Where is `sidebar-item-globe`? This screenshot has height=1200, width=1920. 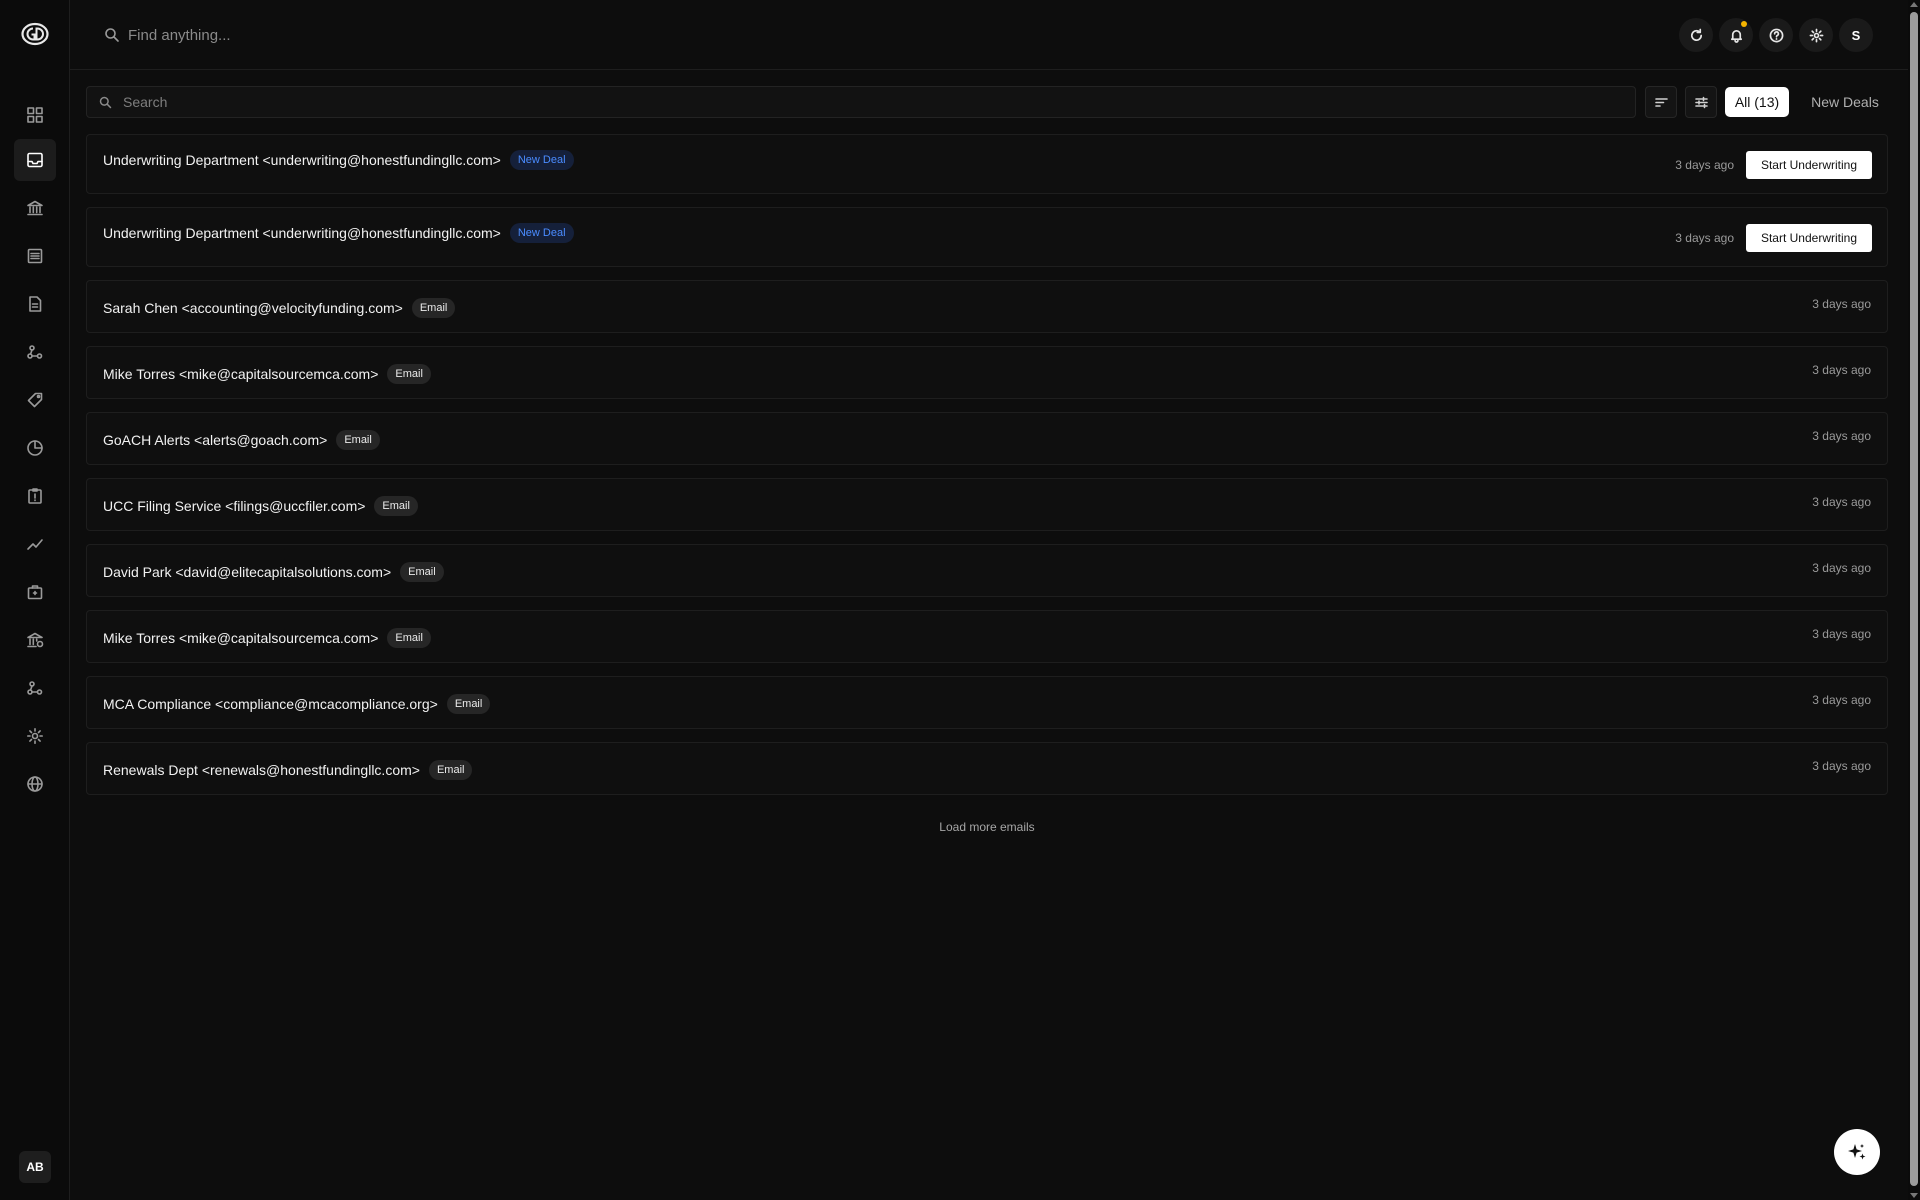 sidebar-item-globe is located at coordinates (35, 784).